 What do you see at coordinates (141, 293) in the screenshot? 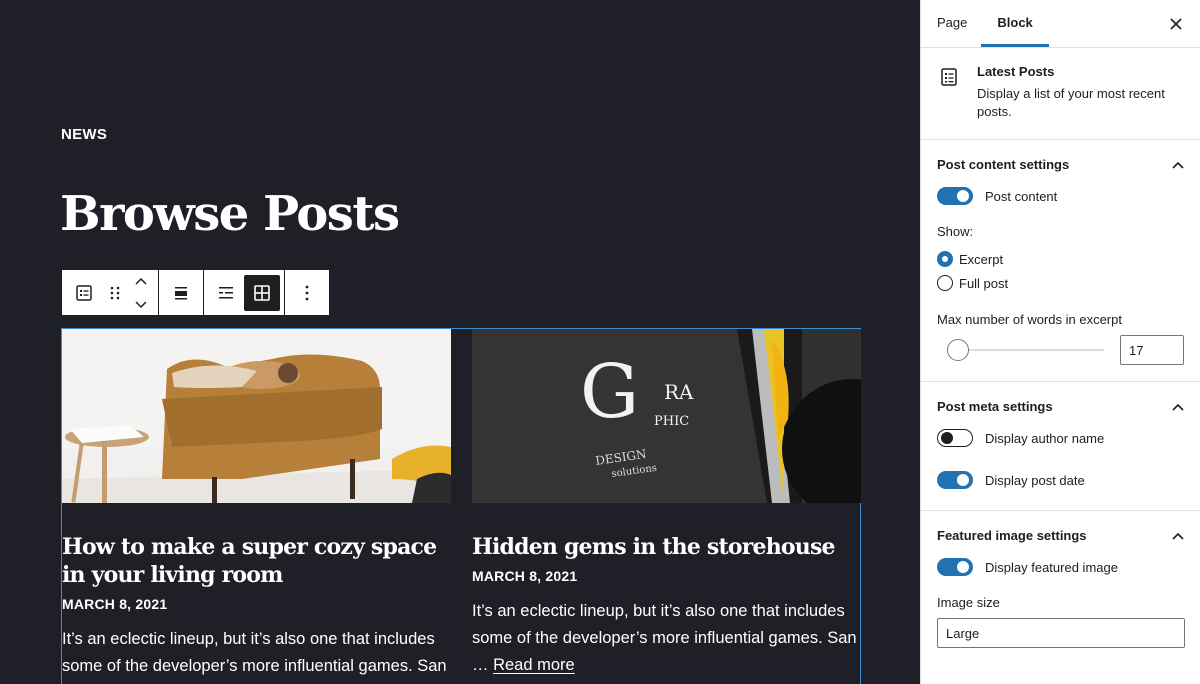
I see `block-mover` at bounding box center [141, 293].